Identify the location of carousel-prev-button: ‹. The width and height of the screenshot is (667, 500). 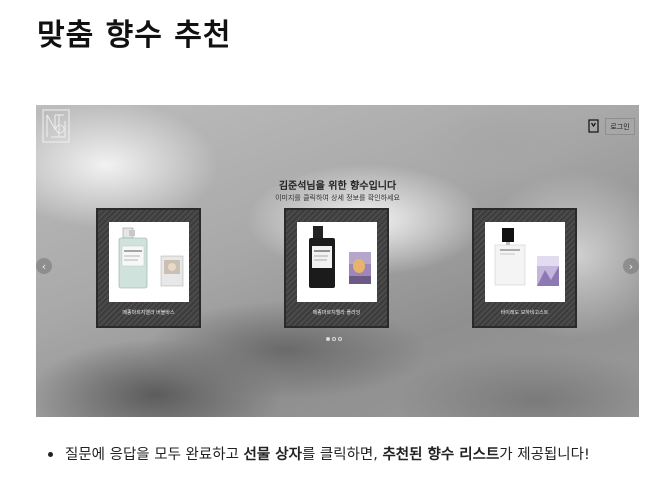
(44, 266).